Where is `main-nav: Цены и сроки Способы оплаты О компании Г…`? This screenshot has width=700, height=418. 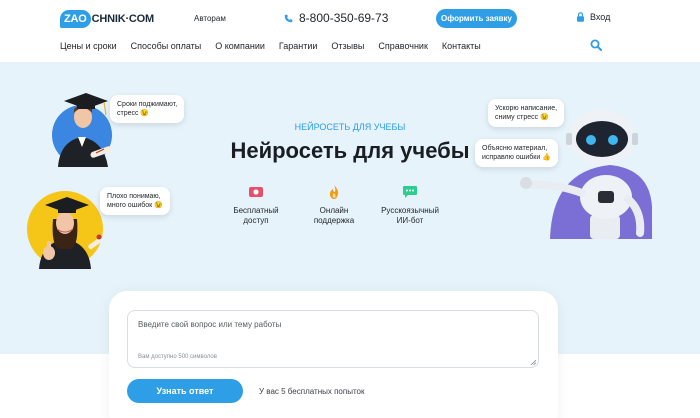 main-nav: Цены и сроки Способы оплаты О компании Г… is located at coordinates (277, 46).